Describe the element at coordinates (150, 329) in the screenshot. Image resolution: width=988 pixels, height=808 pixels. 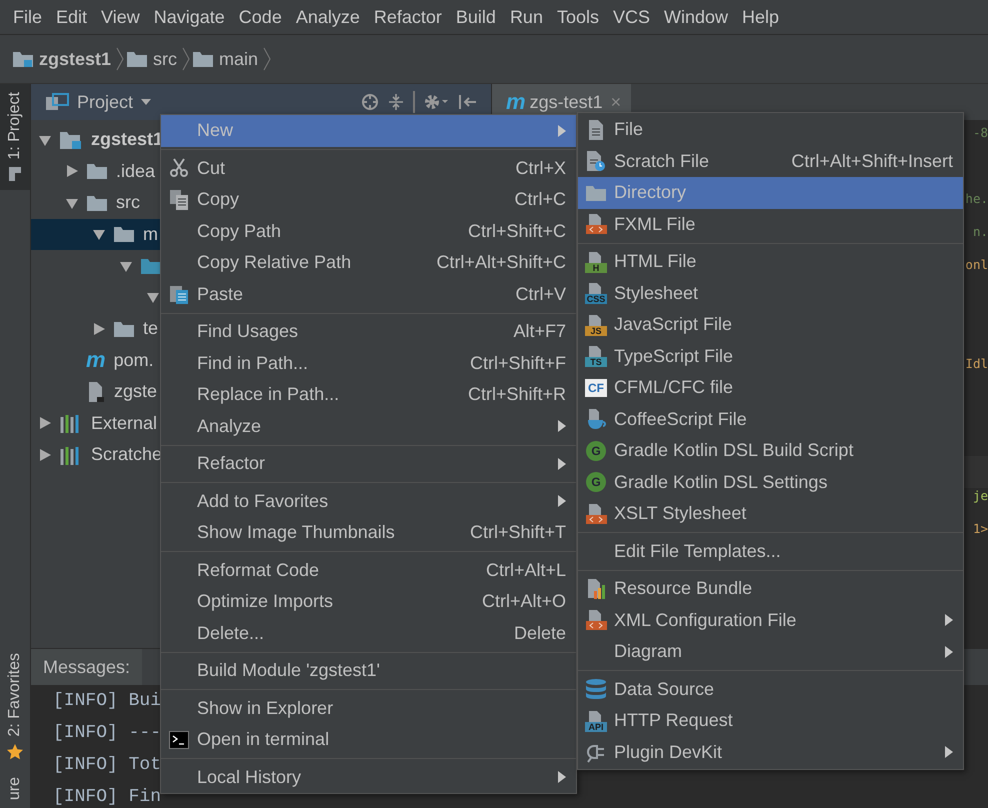
I see `tree-item: te` at that location.